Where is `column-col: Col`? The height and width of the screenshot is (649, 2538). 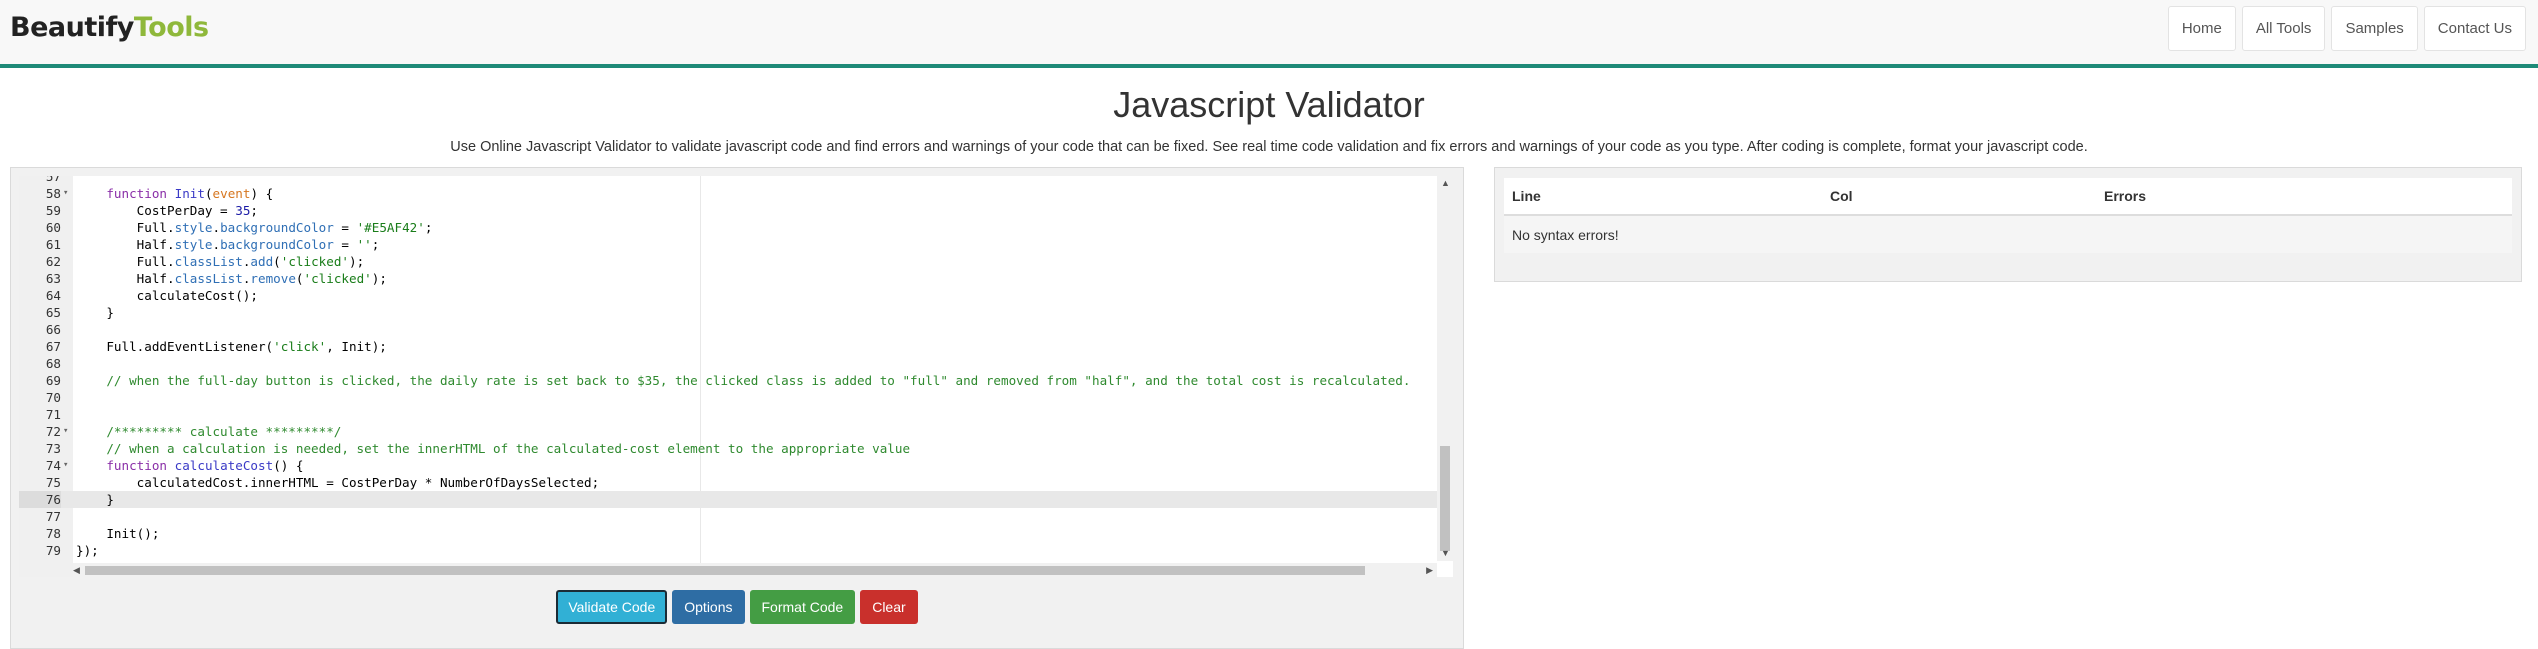 column-col: Col is located at coordinates (1959, 197).